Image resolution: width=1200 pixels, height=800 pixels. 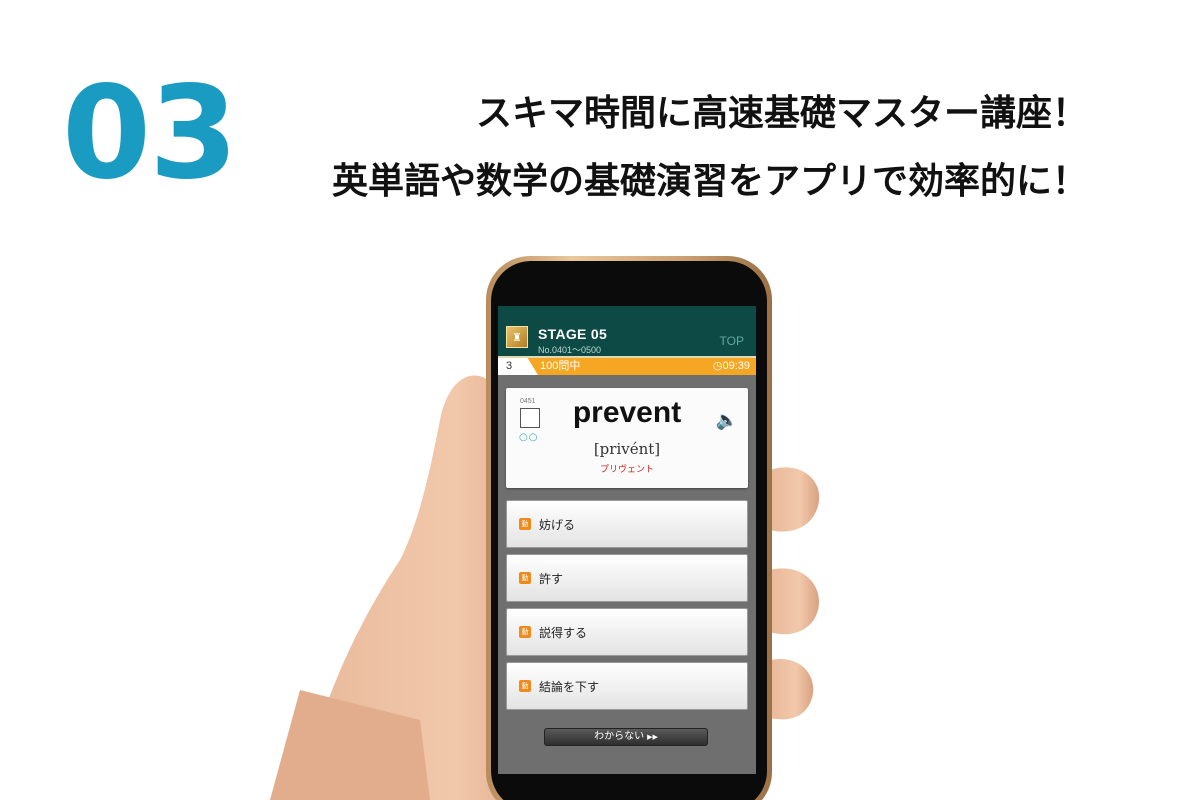 What do you see at coordinates (627, 412) in the screenshot?
I see `vocab-word: prevent` at bounding box center [627, 412].